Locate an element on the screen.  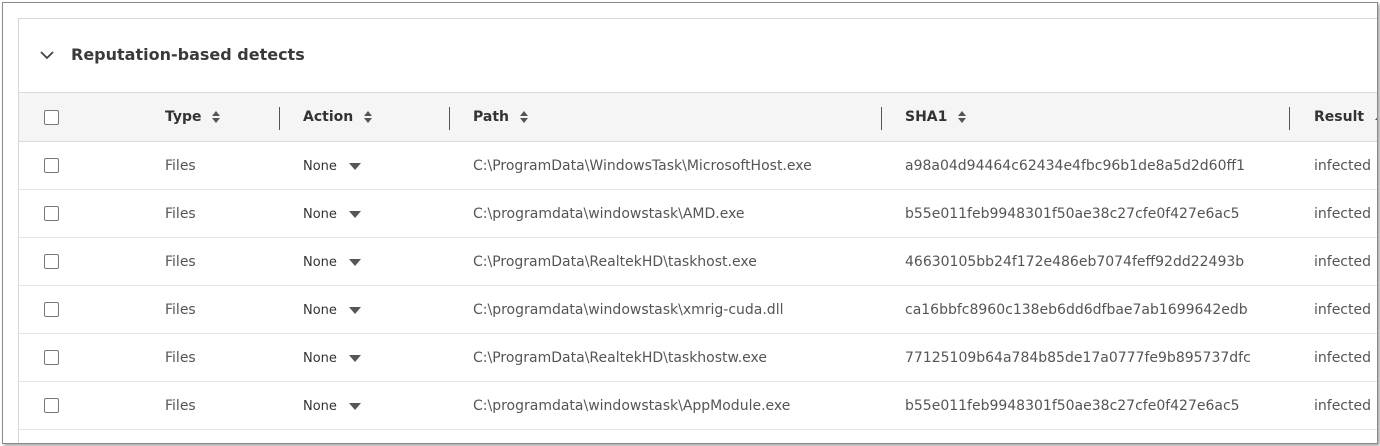
cell-sha1: ca16bbfc8960c138eb6dd6dfbae7ab1699642edb is located at coordinates (1076, 309).